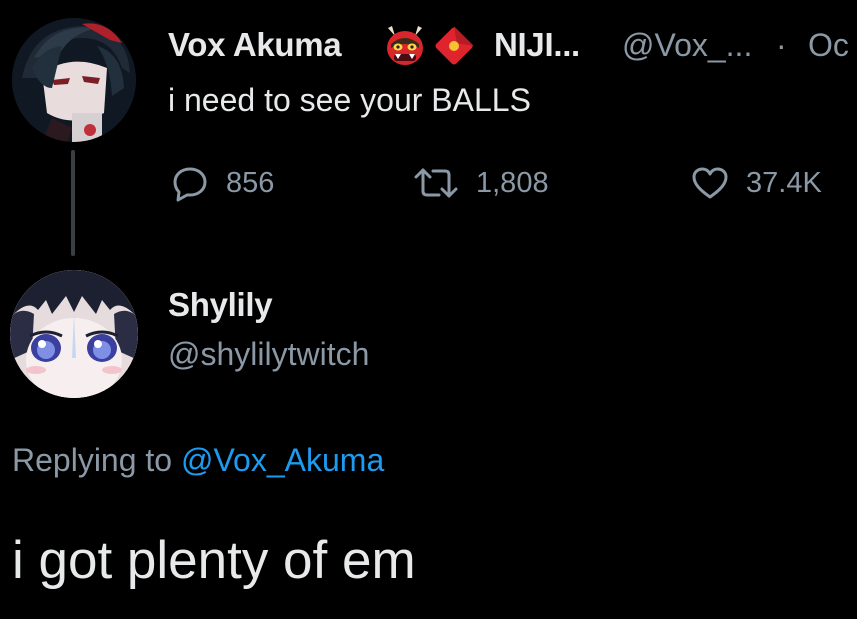 This screenshot has width=857, height=619. Describe the element at coordinates (73, 203) in the screenshot. I see `thread-line` at that location.